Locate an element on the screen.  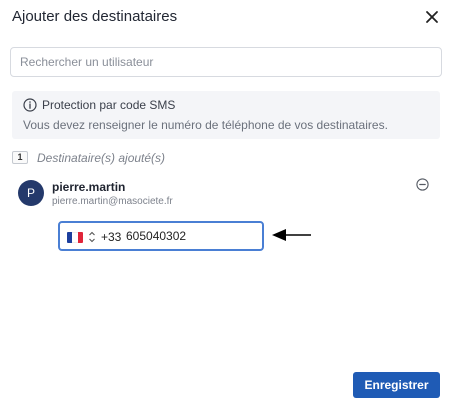
info-icon is located at coordinates (30, 105).